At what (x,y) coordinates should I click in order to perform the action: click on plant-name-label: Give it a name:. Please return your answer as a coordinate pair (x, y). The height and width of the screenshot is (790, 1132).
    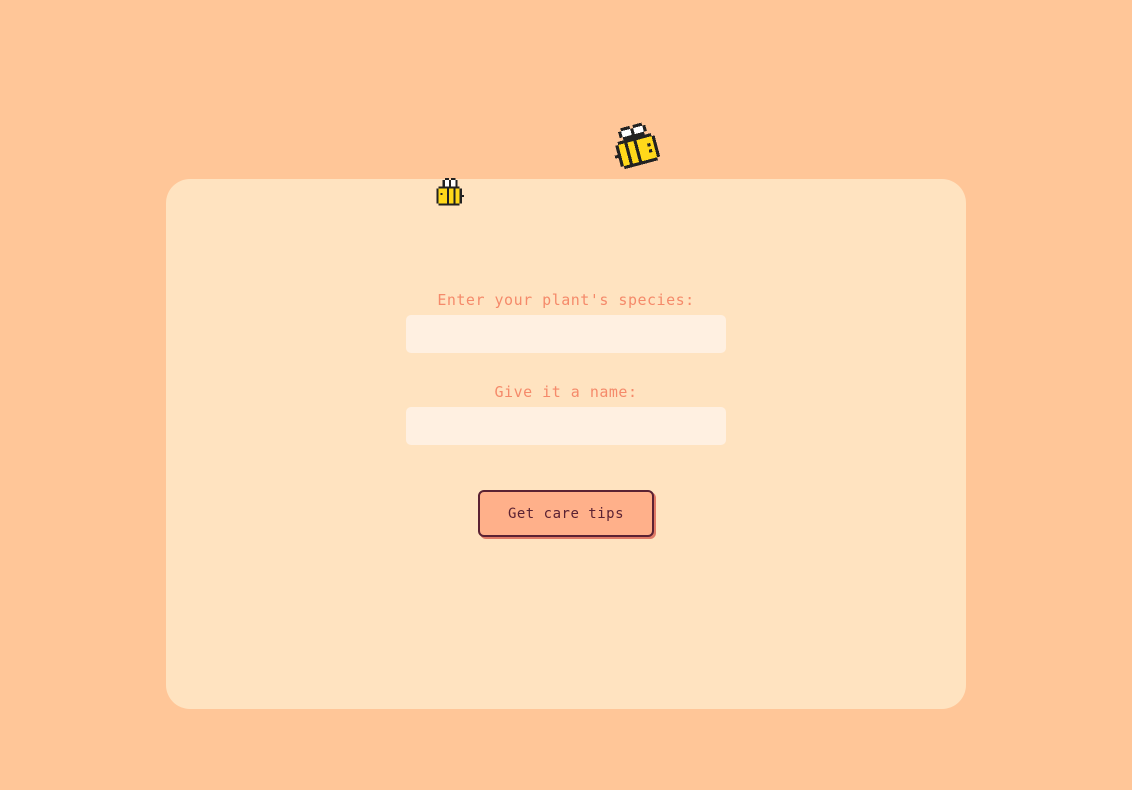
    Looking at the image, I should click on (566, 392).